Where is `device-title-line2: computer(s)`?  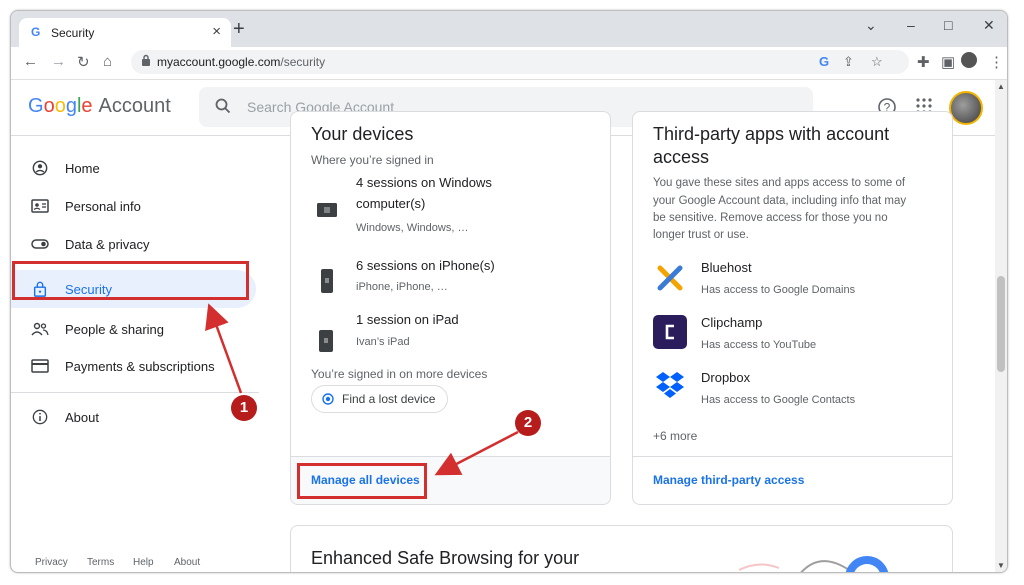 device-title-line2: computer(s) is located at coordinates (391, 203).